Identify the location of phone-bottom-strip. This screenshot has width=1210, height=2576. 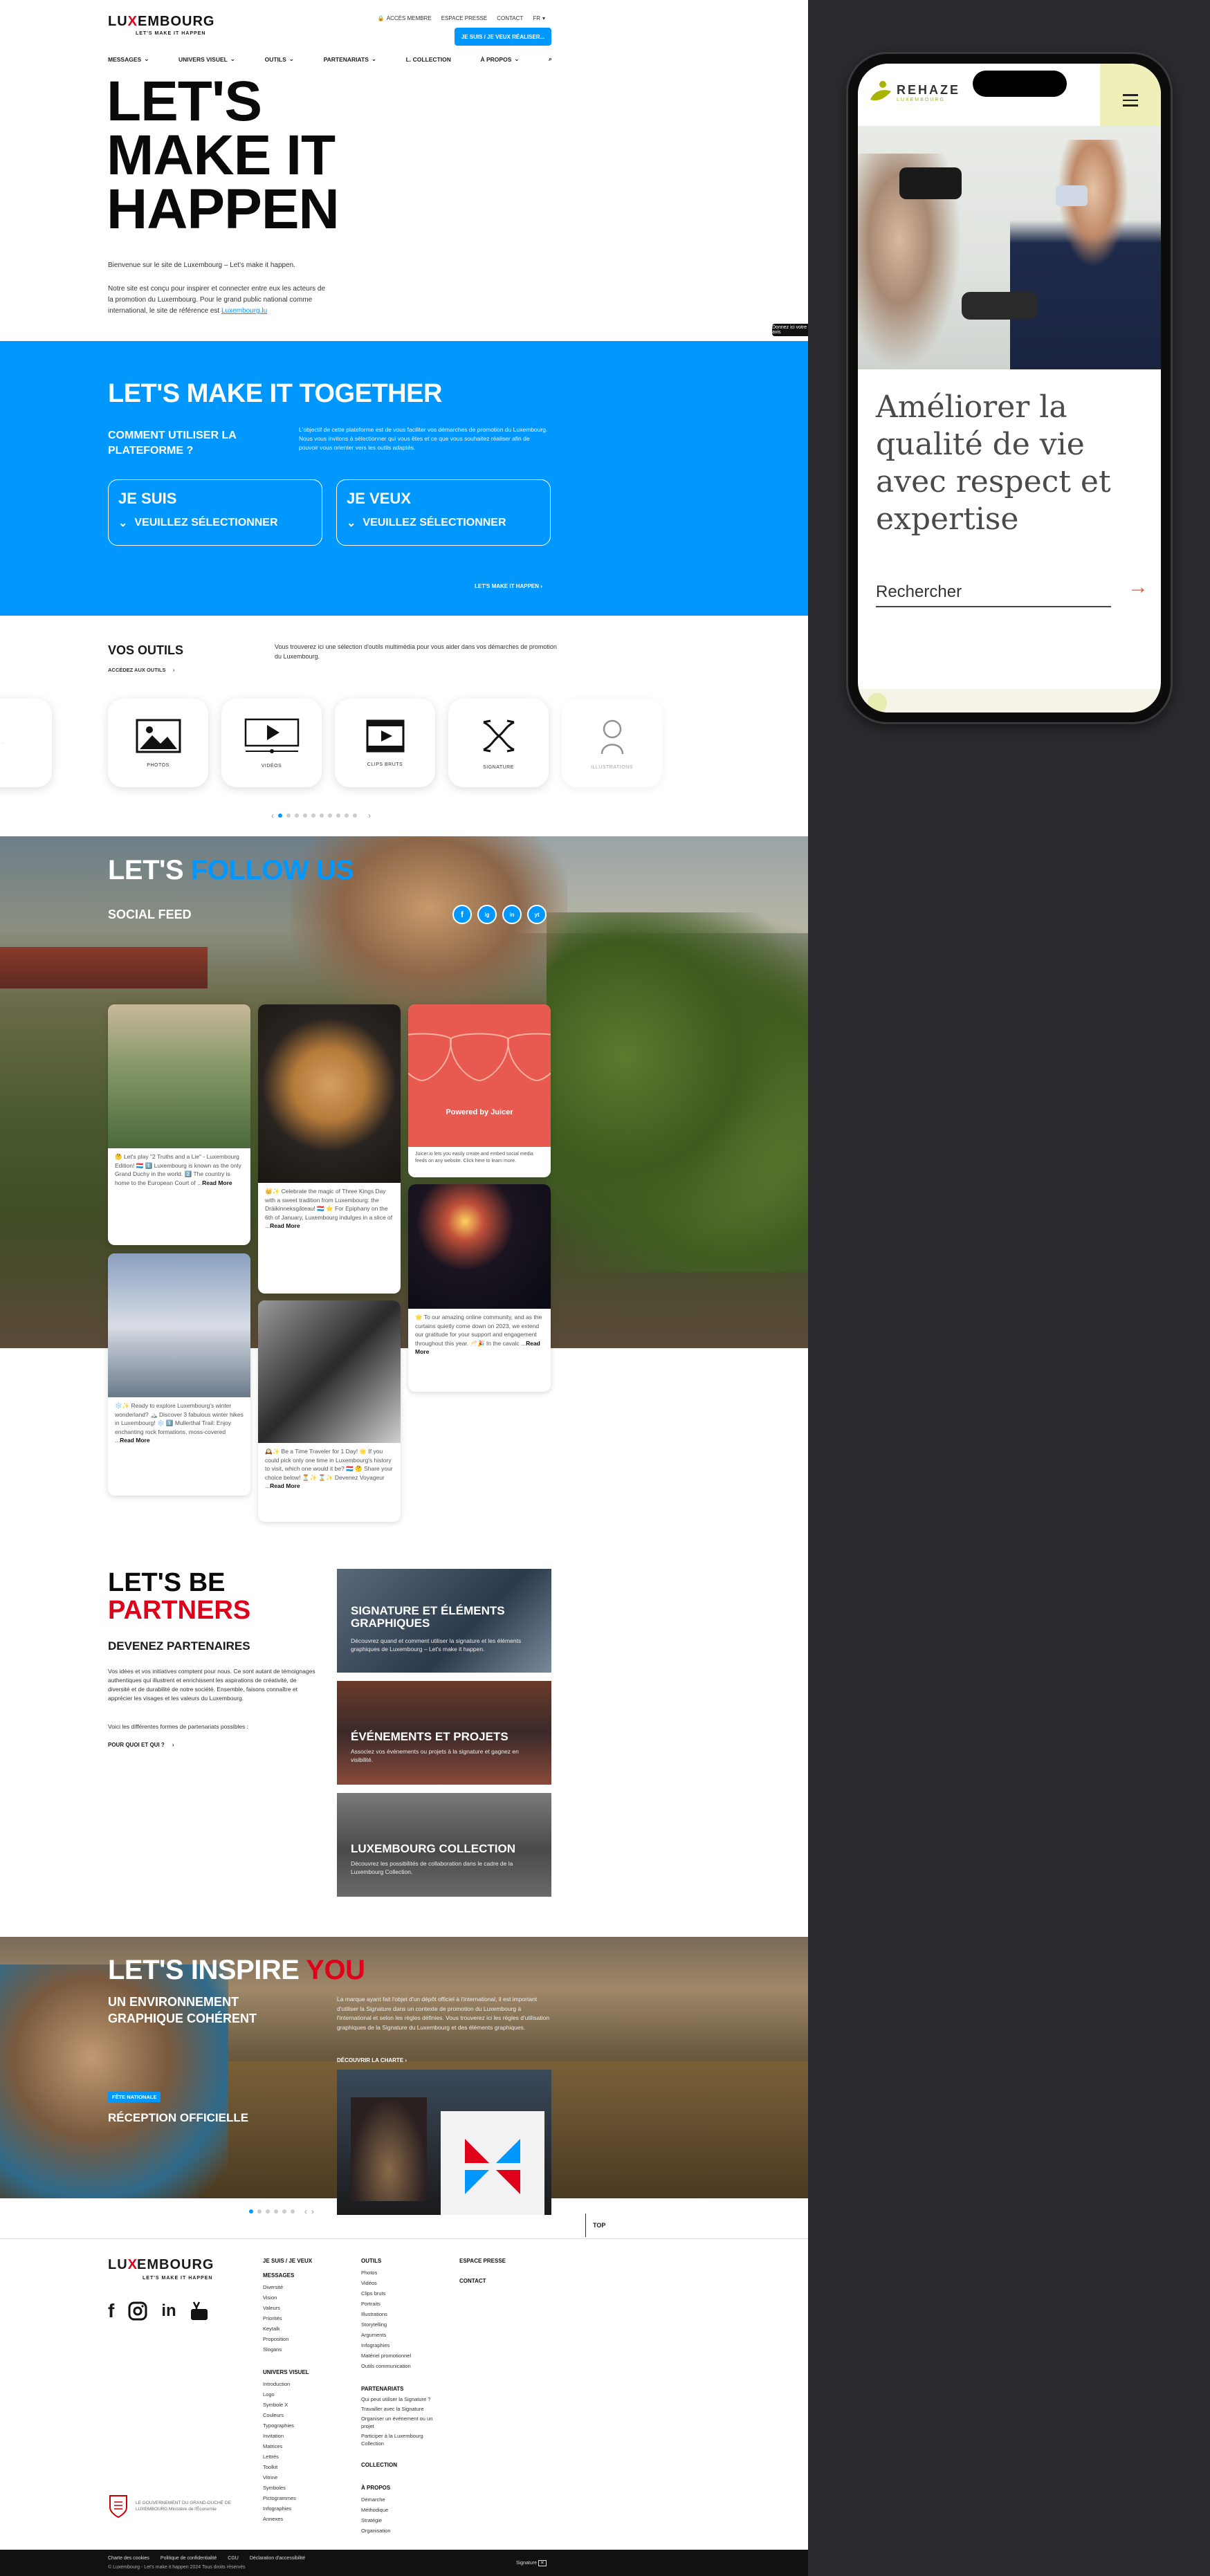
(1009, 700).